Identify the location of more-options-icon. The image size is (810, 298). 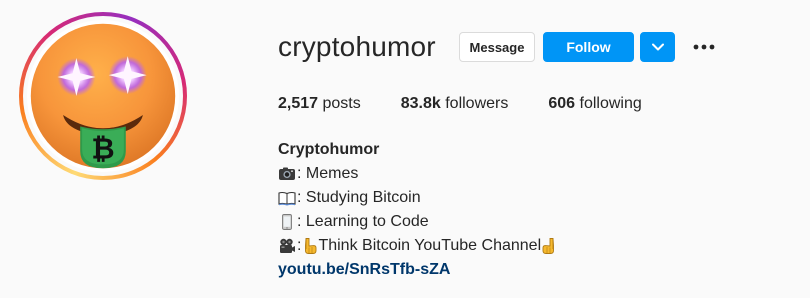
(704, 47).